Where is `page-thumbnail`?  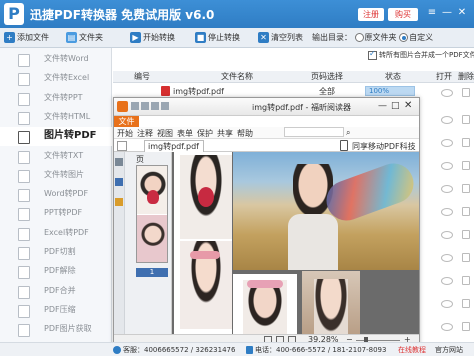
page-thumbnail is located at coordinates (152, 214).